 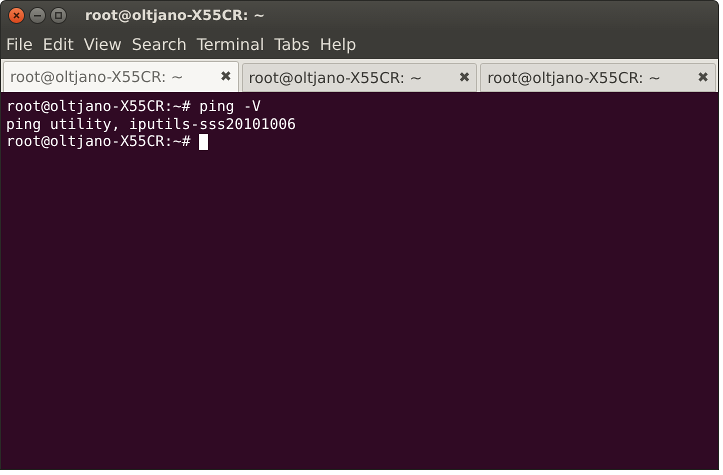 I want to click on menu-item: Tabs, so click(x=292, y=44).